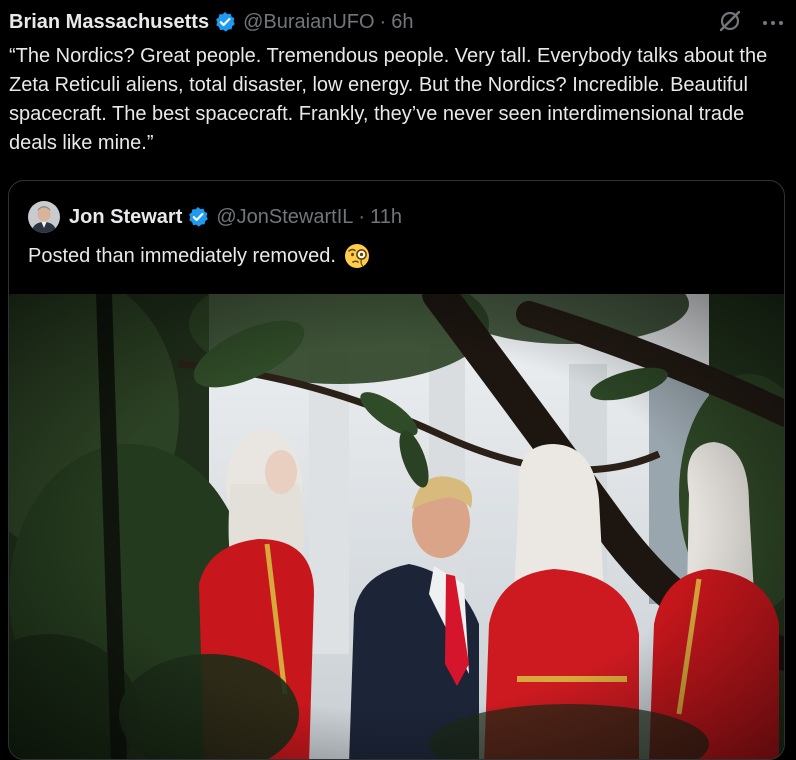 The image size is (796, 760). What do you see at coordinates (357, 256) in the screenshot?
I see `face-with-monocle-emoji` at bounding box center [357, 256].